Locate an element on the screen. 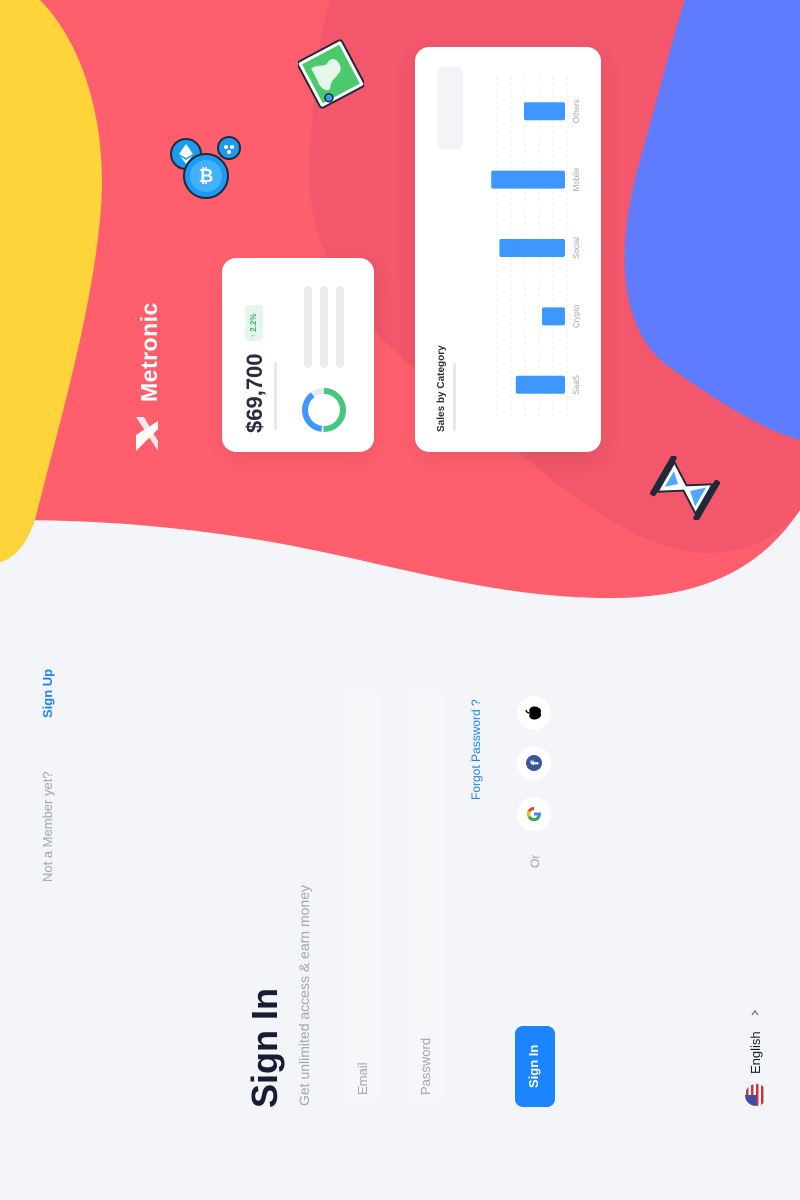 This screenshot has width=800, height=1200. chart-bar-social is located at coordinates (532, 248).